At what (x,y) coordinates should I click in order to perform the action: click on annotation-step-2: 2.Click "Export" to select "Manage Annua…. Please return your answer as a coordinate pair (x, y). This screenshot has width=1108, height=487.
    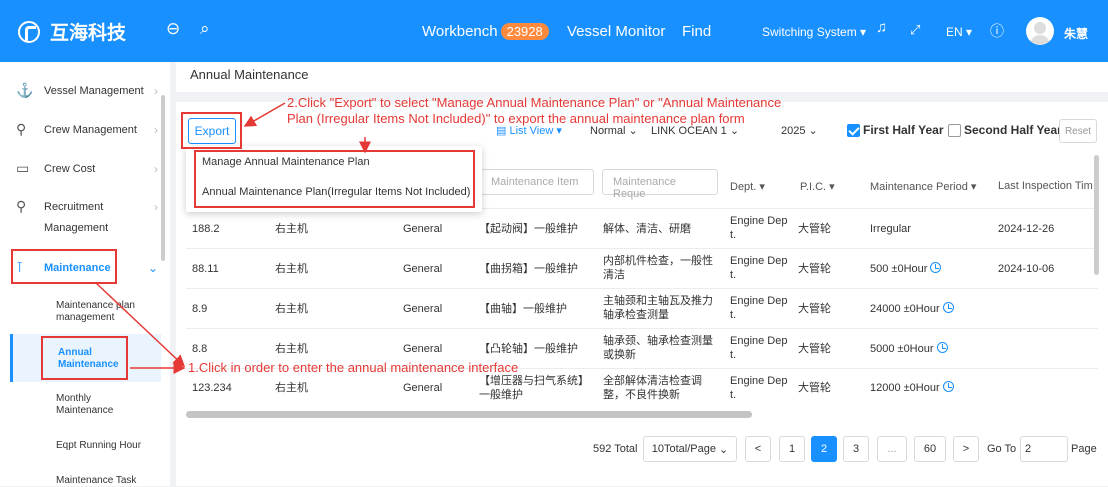
    Looking at the image, I should click on (534, 110).